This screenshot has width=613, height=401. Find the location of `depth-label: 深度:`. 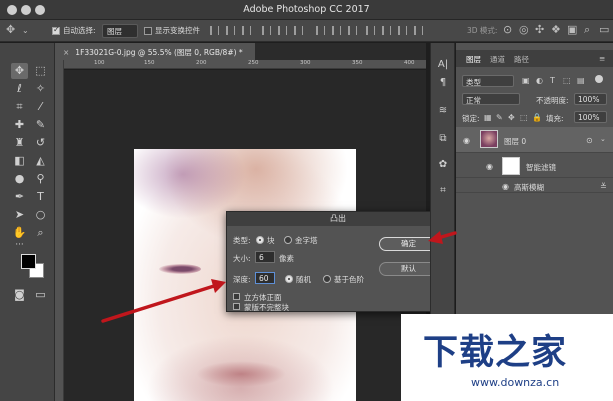

depth-label: 深度: is located at coordinates (242, 279).